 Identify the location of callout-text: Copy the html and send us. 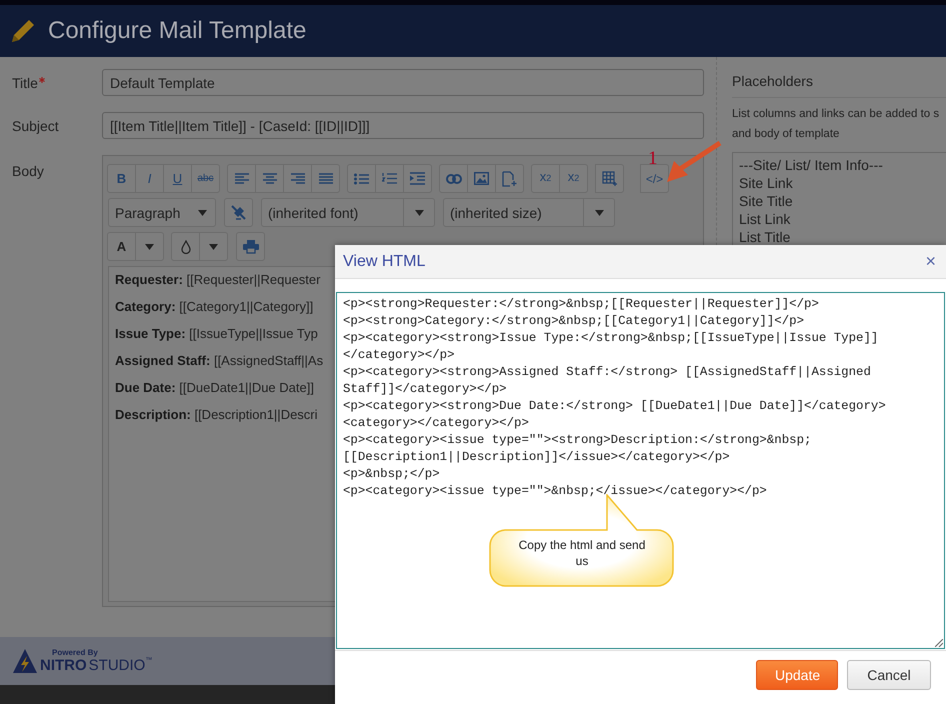
(582, 553).